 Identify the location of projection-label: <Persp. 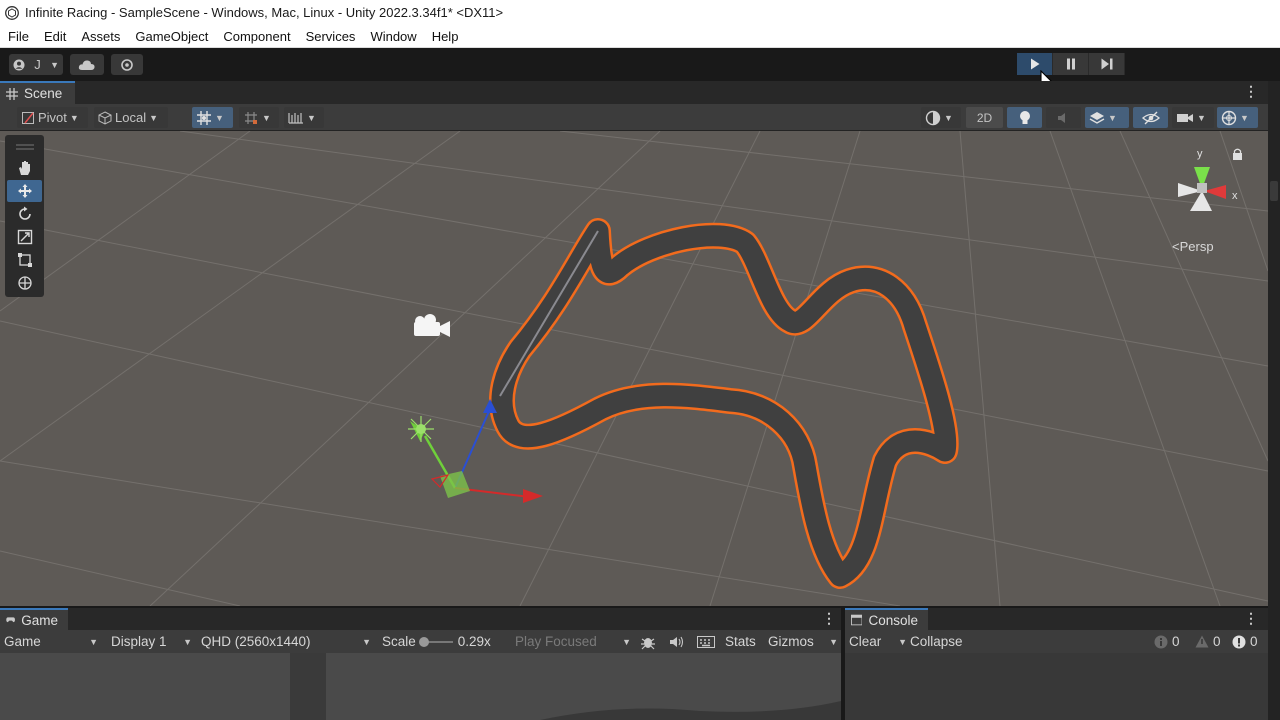
(1193, 246).